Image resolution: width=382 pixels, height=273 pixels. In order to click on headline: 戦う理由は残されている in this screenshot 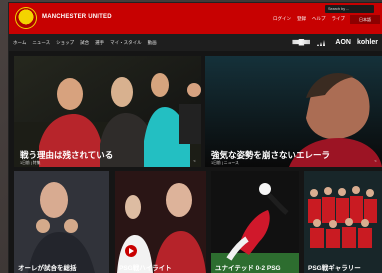, I will do `click(107, 155)`.